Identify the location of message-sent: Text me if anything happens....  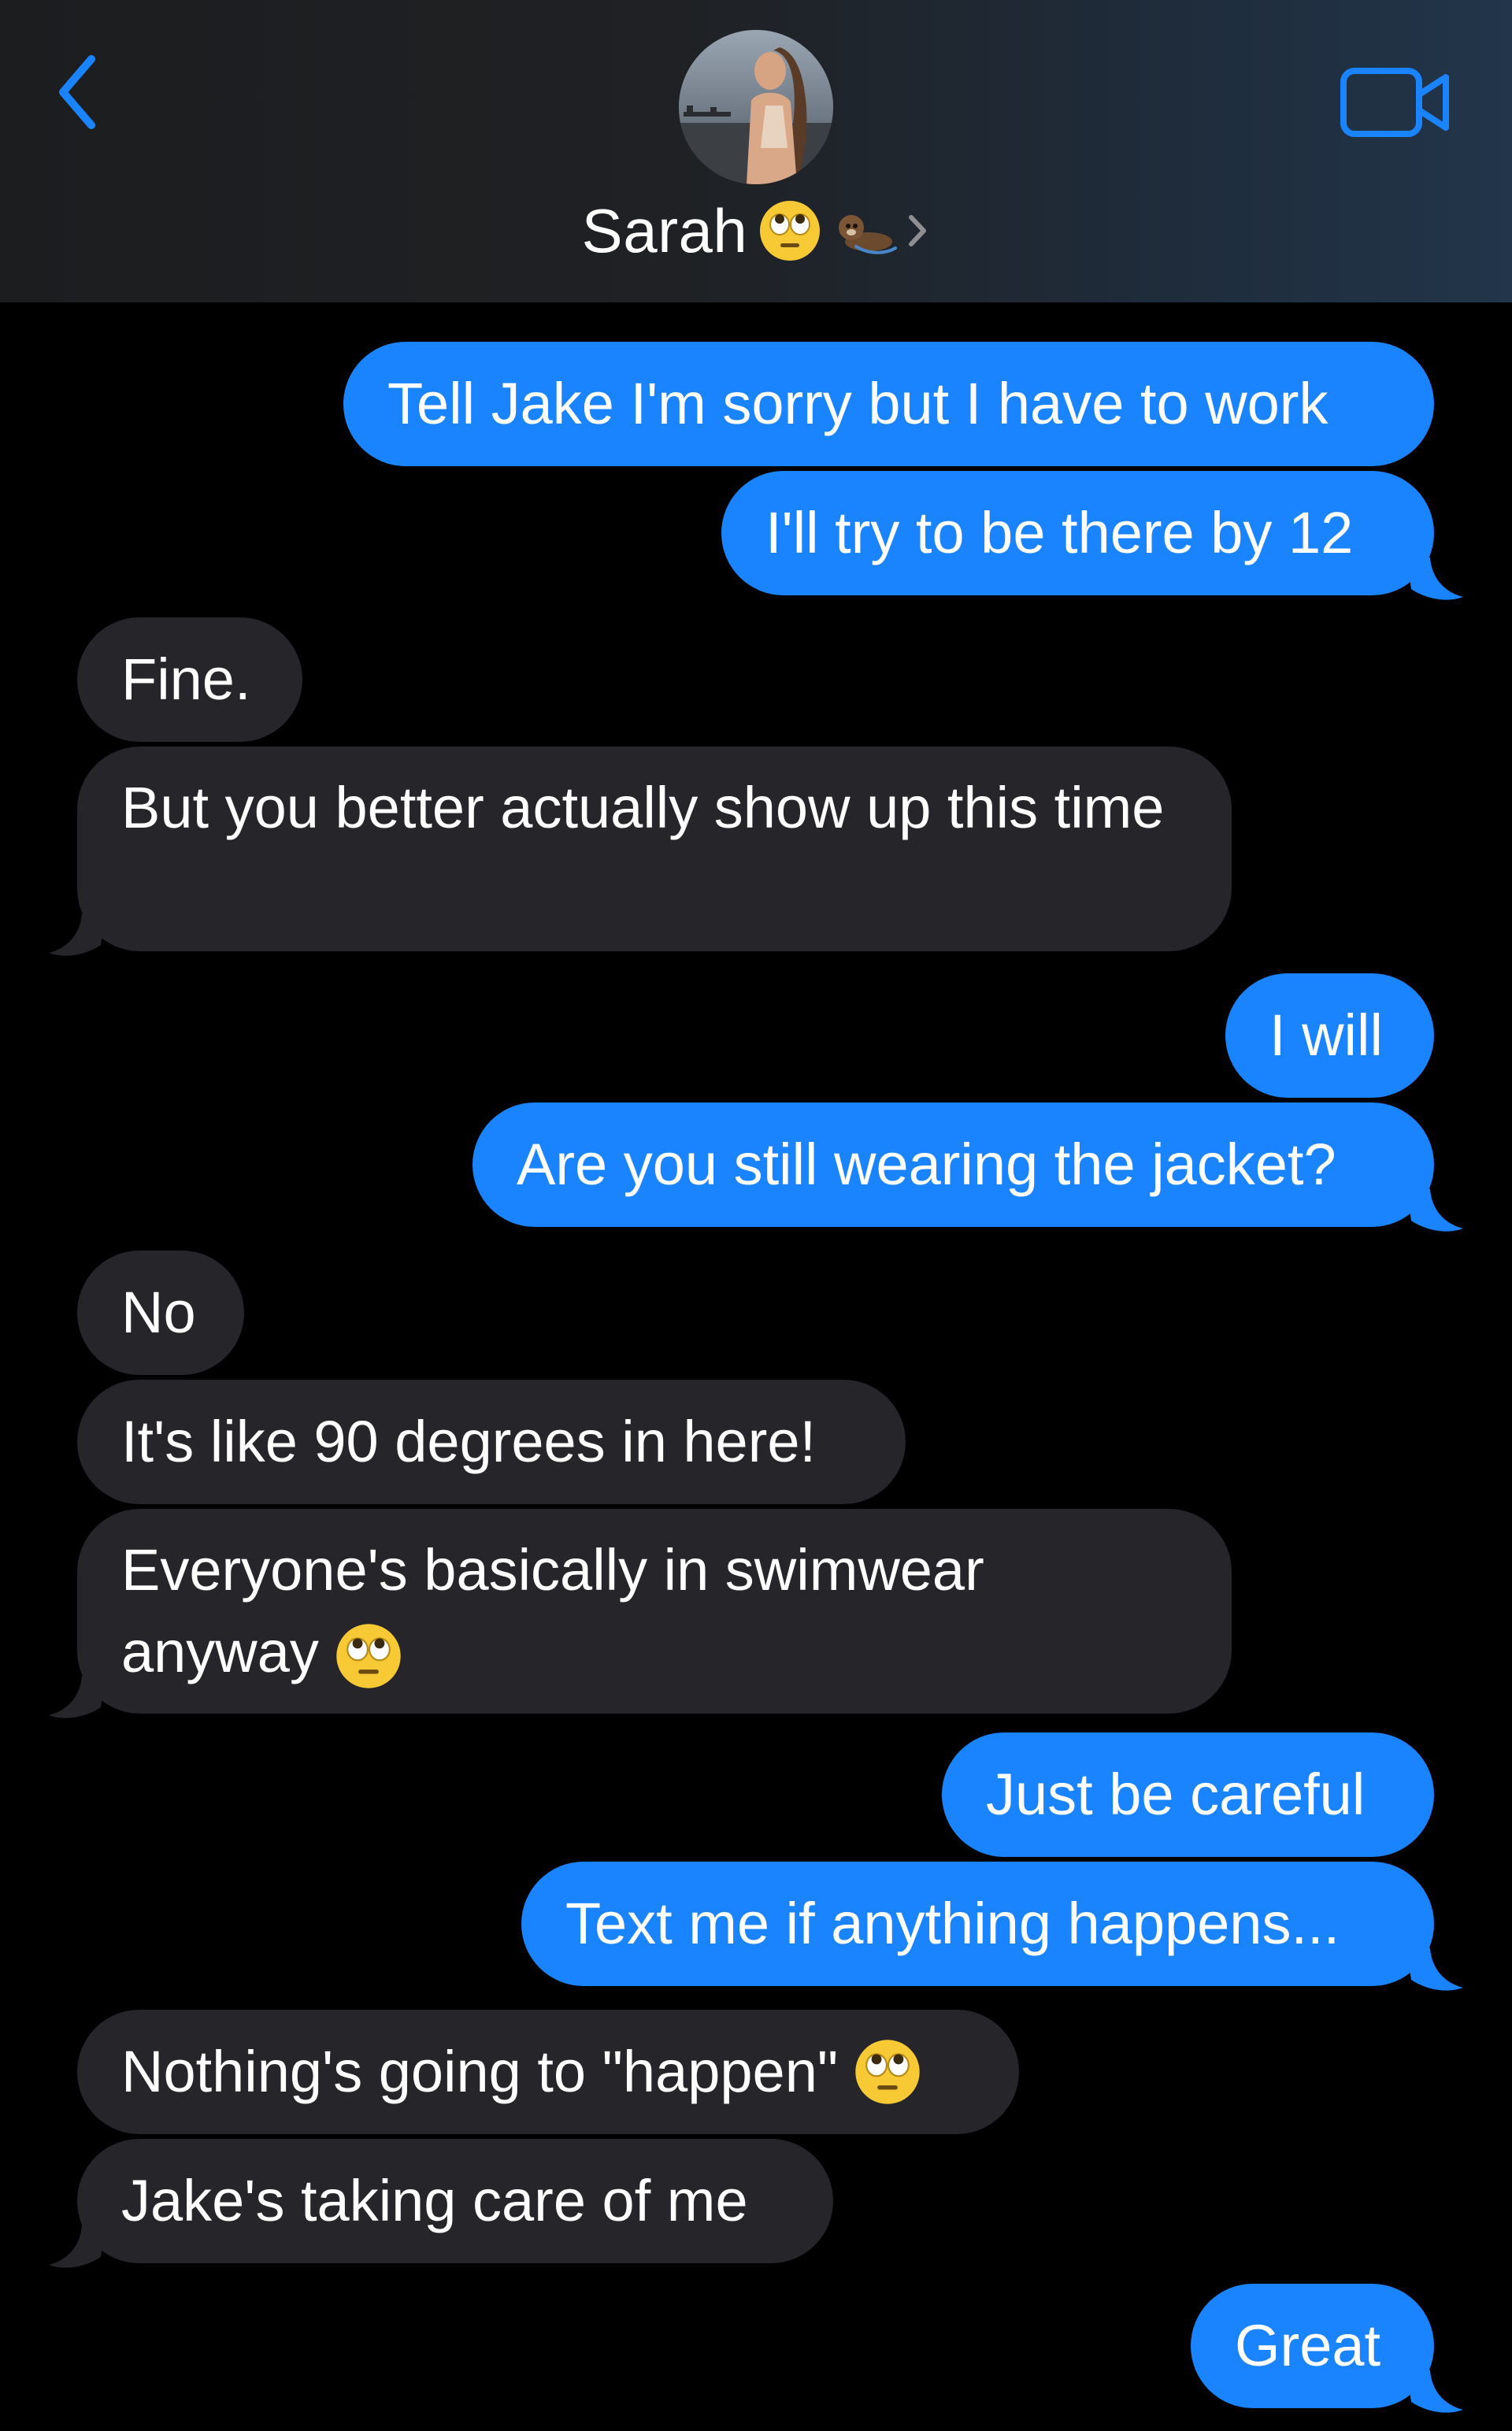
(977, 1924).